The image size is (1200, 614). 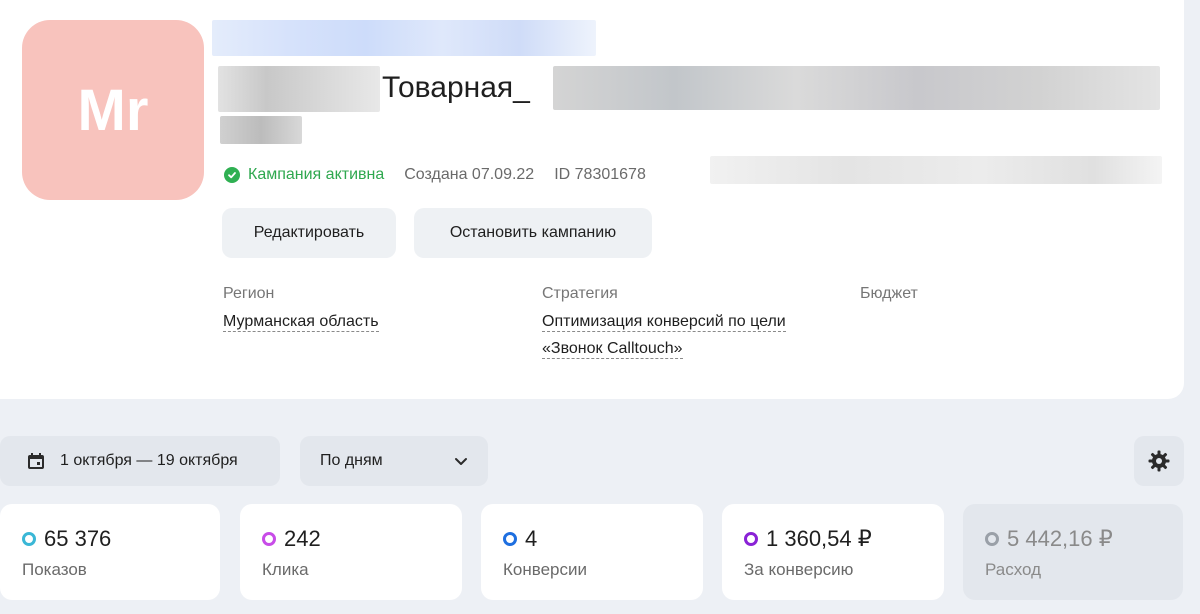 I want to click on avatar-initials: Mr, so click(x=113, y=110).